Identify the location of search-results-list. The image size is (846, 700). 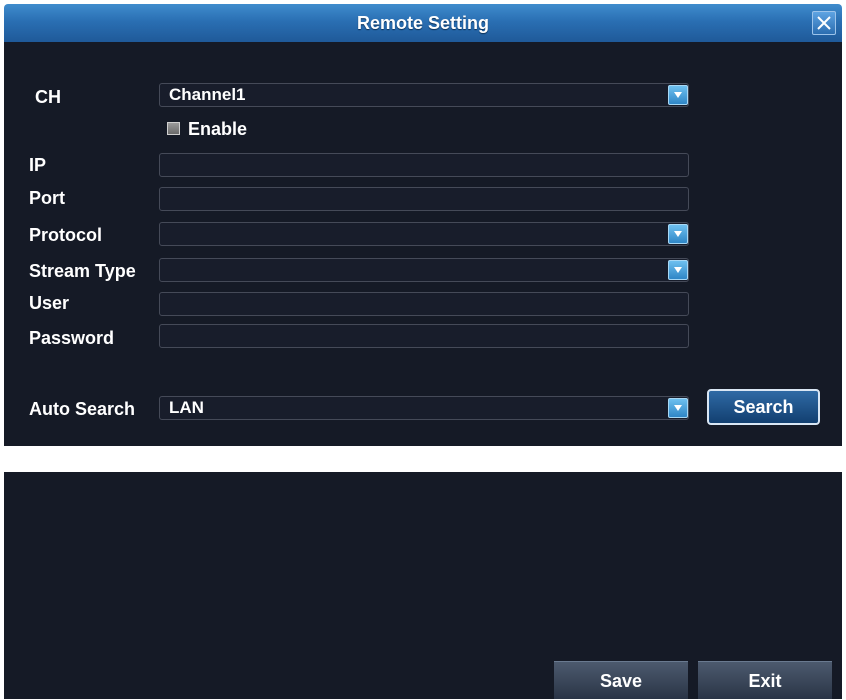
(423, 459).